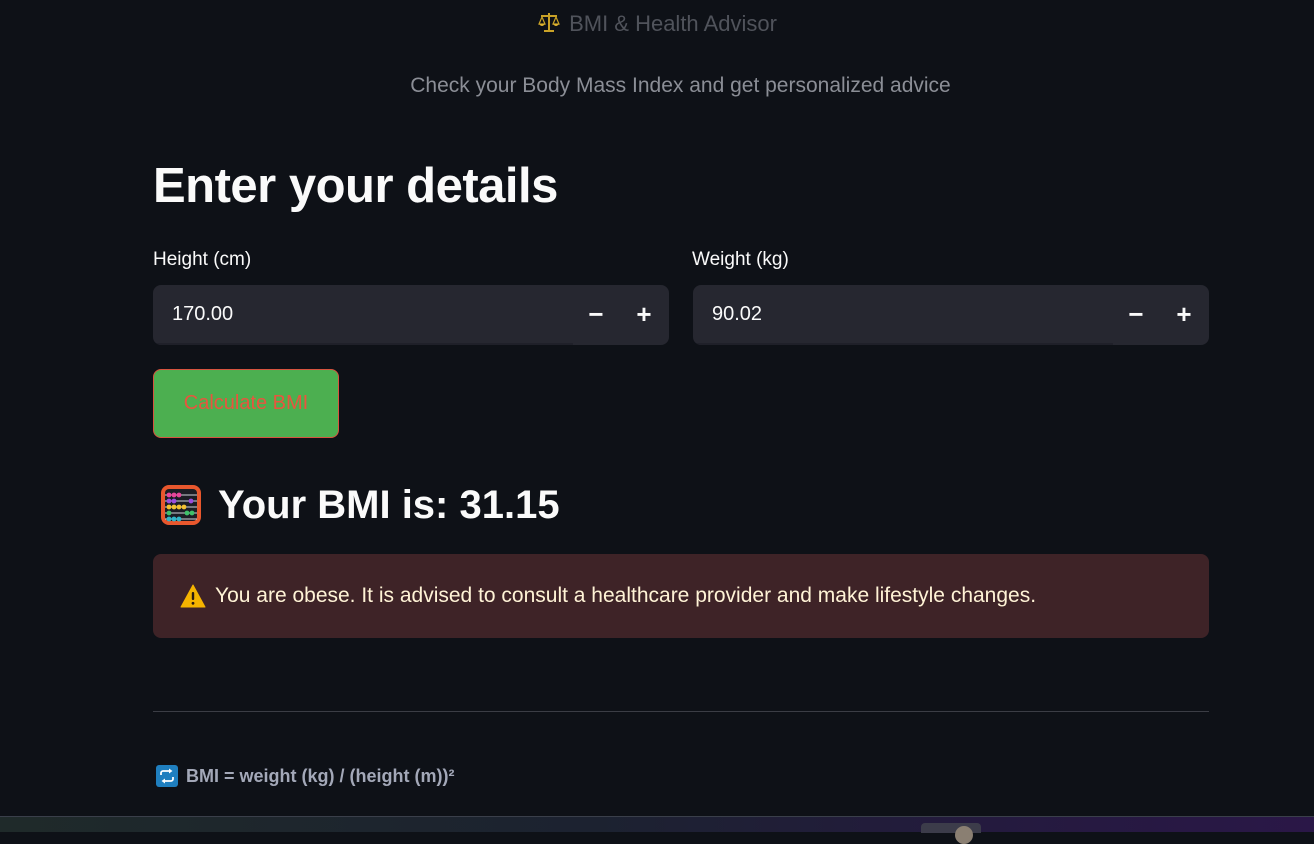 The width and height of the screenshot is (1314, 844). I want to click on weight-input-underline, so click(903, 344).